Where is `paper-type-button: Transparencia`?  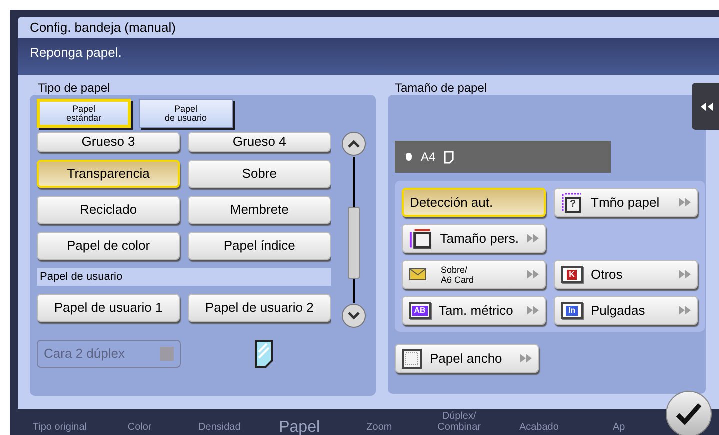
paper-type-button: Transparencia is located at coordinates (108, 174).